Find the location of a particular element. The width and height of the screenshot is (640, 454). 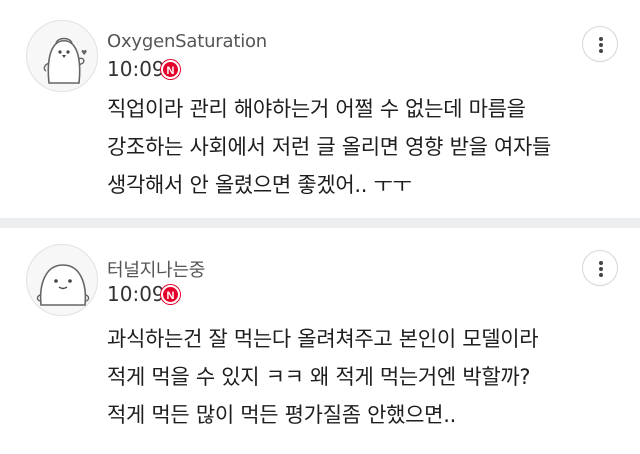

comment-divider is located at coordinates (320, 223).